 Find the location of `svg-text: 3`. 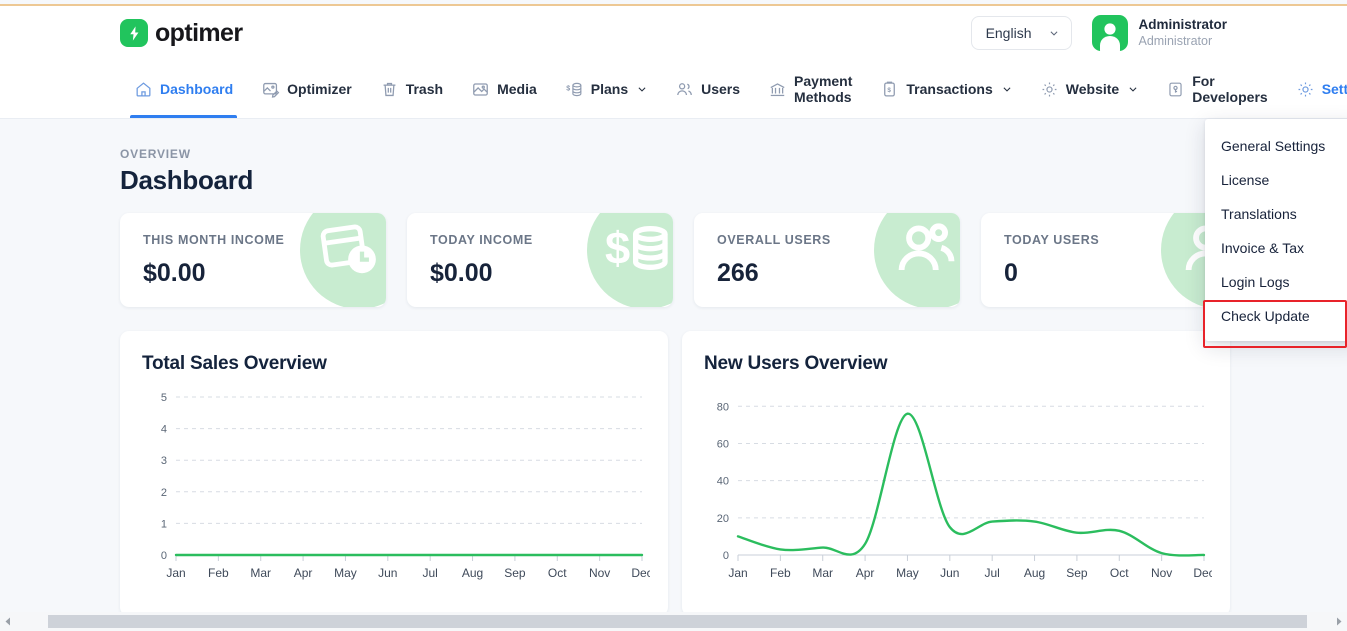

svg-text: 3 is located at coordinates (164, 461).